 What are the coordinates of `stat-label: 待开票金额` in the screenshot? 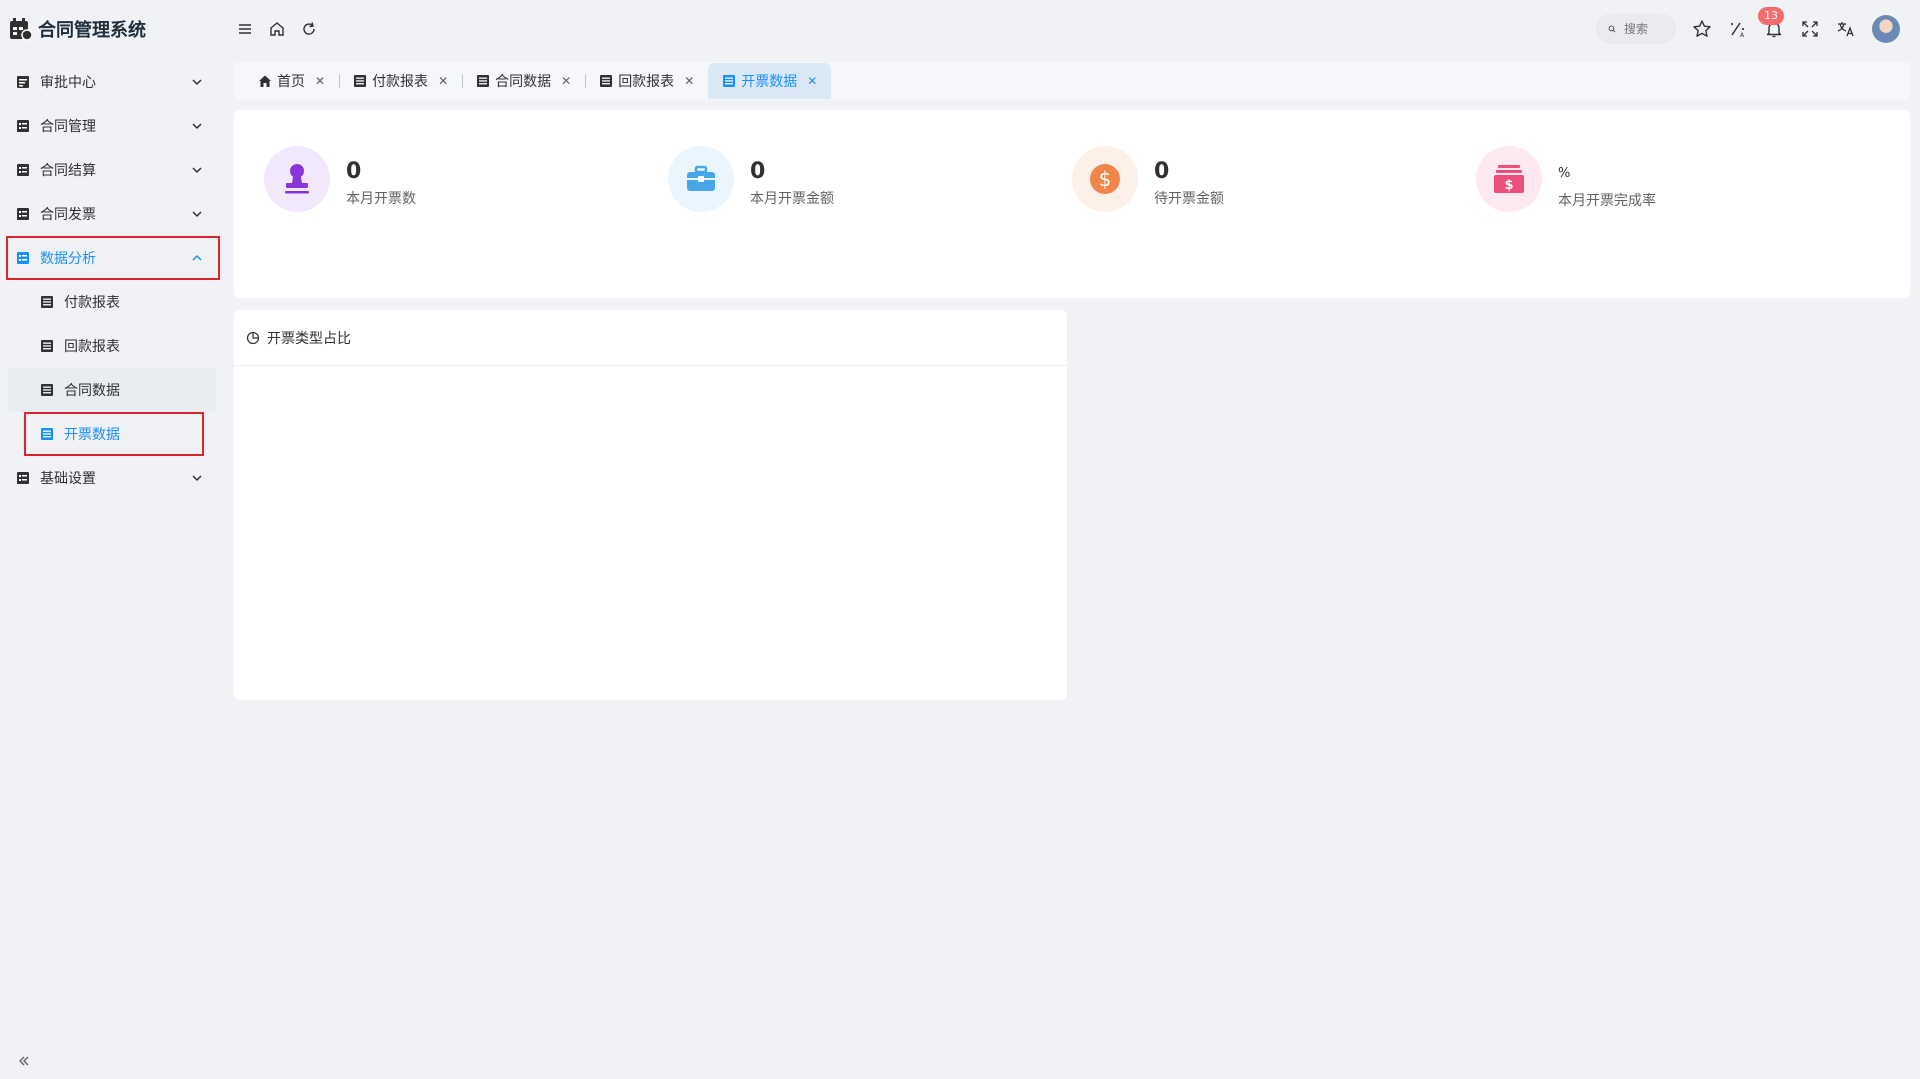 It's located at (1189, 199).